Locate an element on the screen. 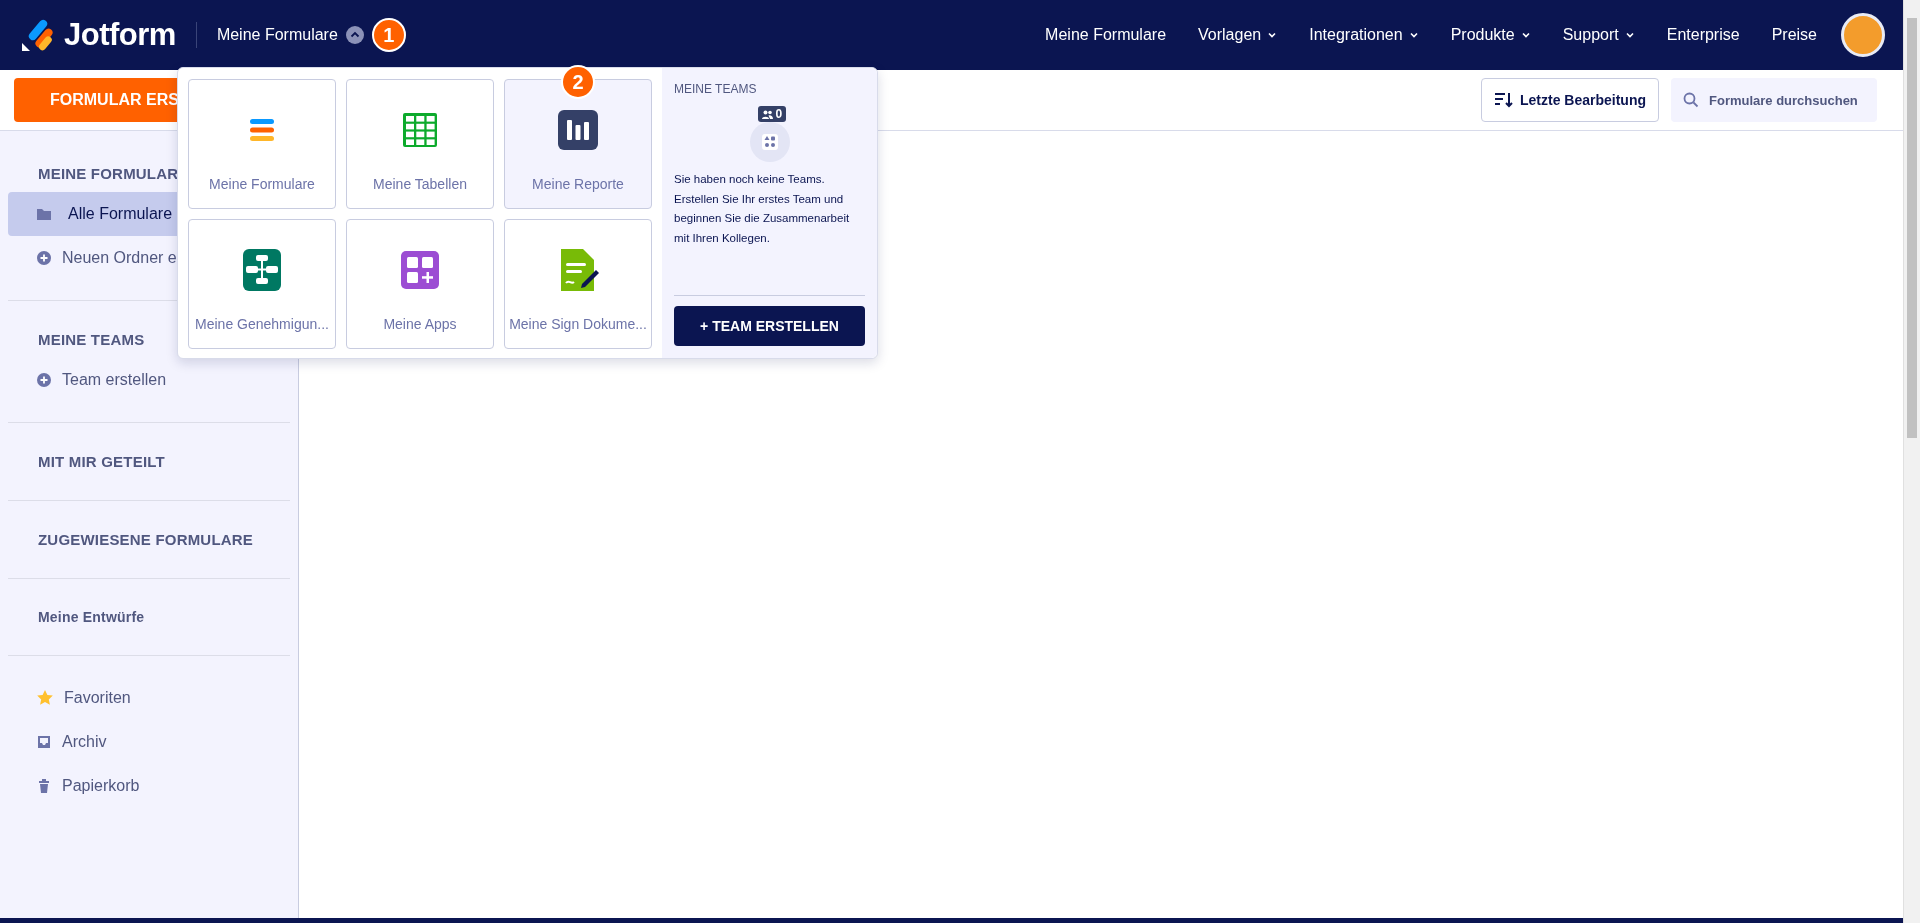 This screenshot has height=923, width=1920. nav-link: Enterprise is located at coordinates (1703, 35).